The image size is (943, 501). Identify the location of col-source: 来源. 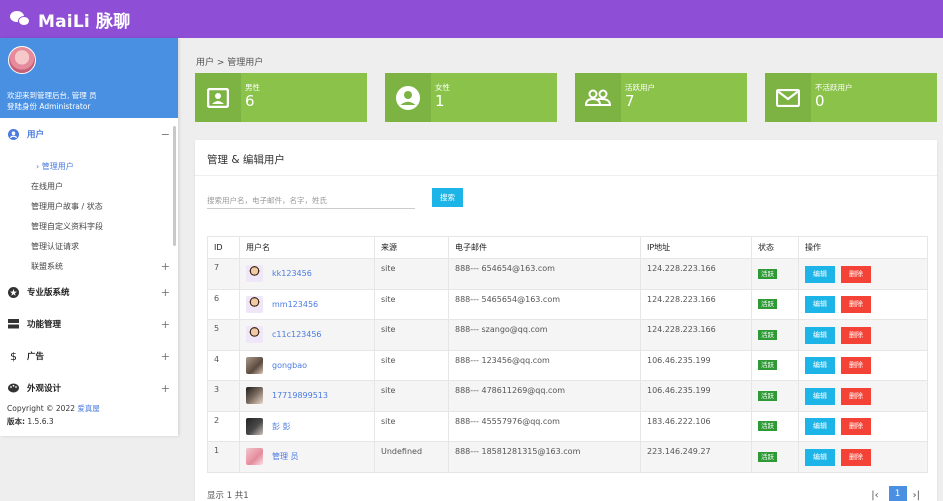
(411, 247).